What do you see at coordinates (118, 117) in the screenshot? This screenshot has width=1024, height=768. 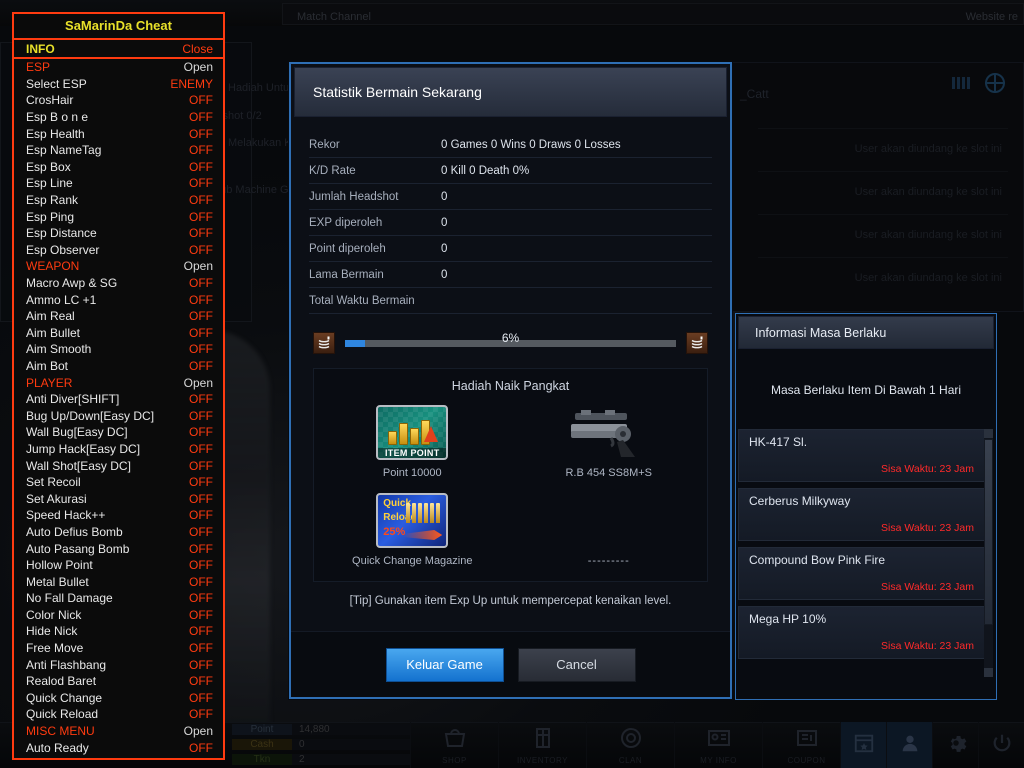 I see `cheat-row-esp-b-o-n-e: Esp B o n e OFF` at bounding box center [118, 117].